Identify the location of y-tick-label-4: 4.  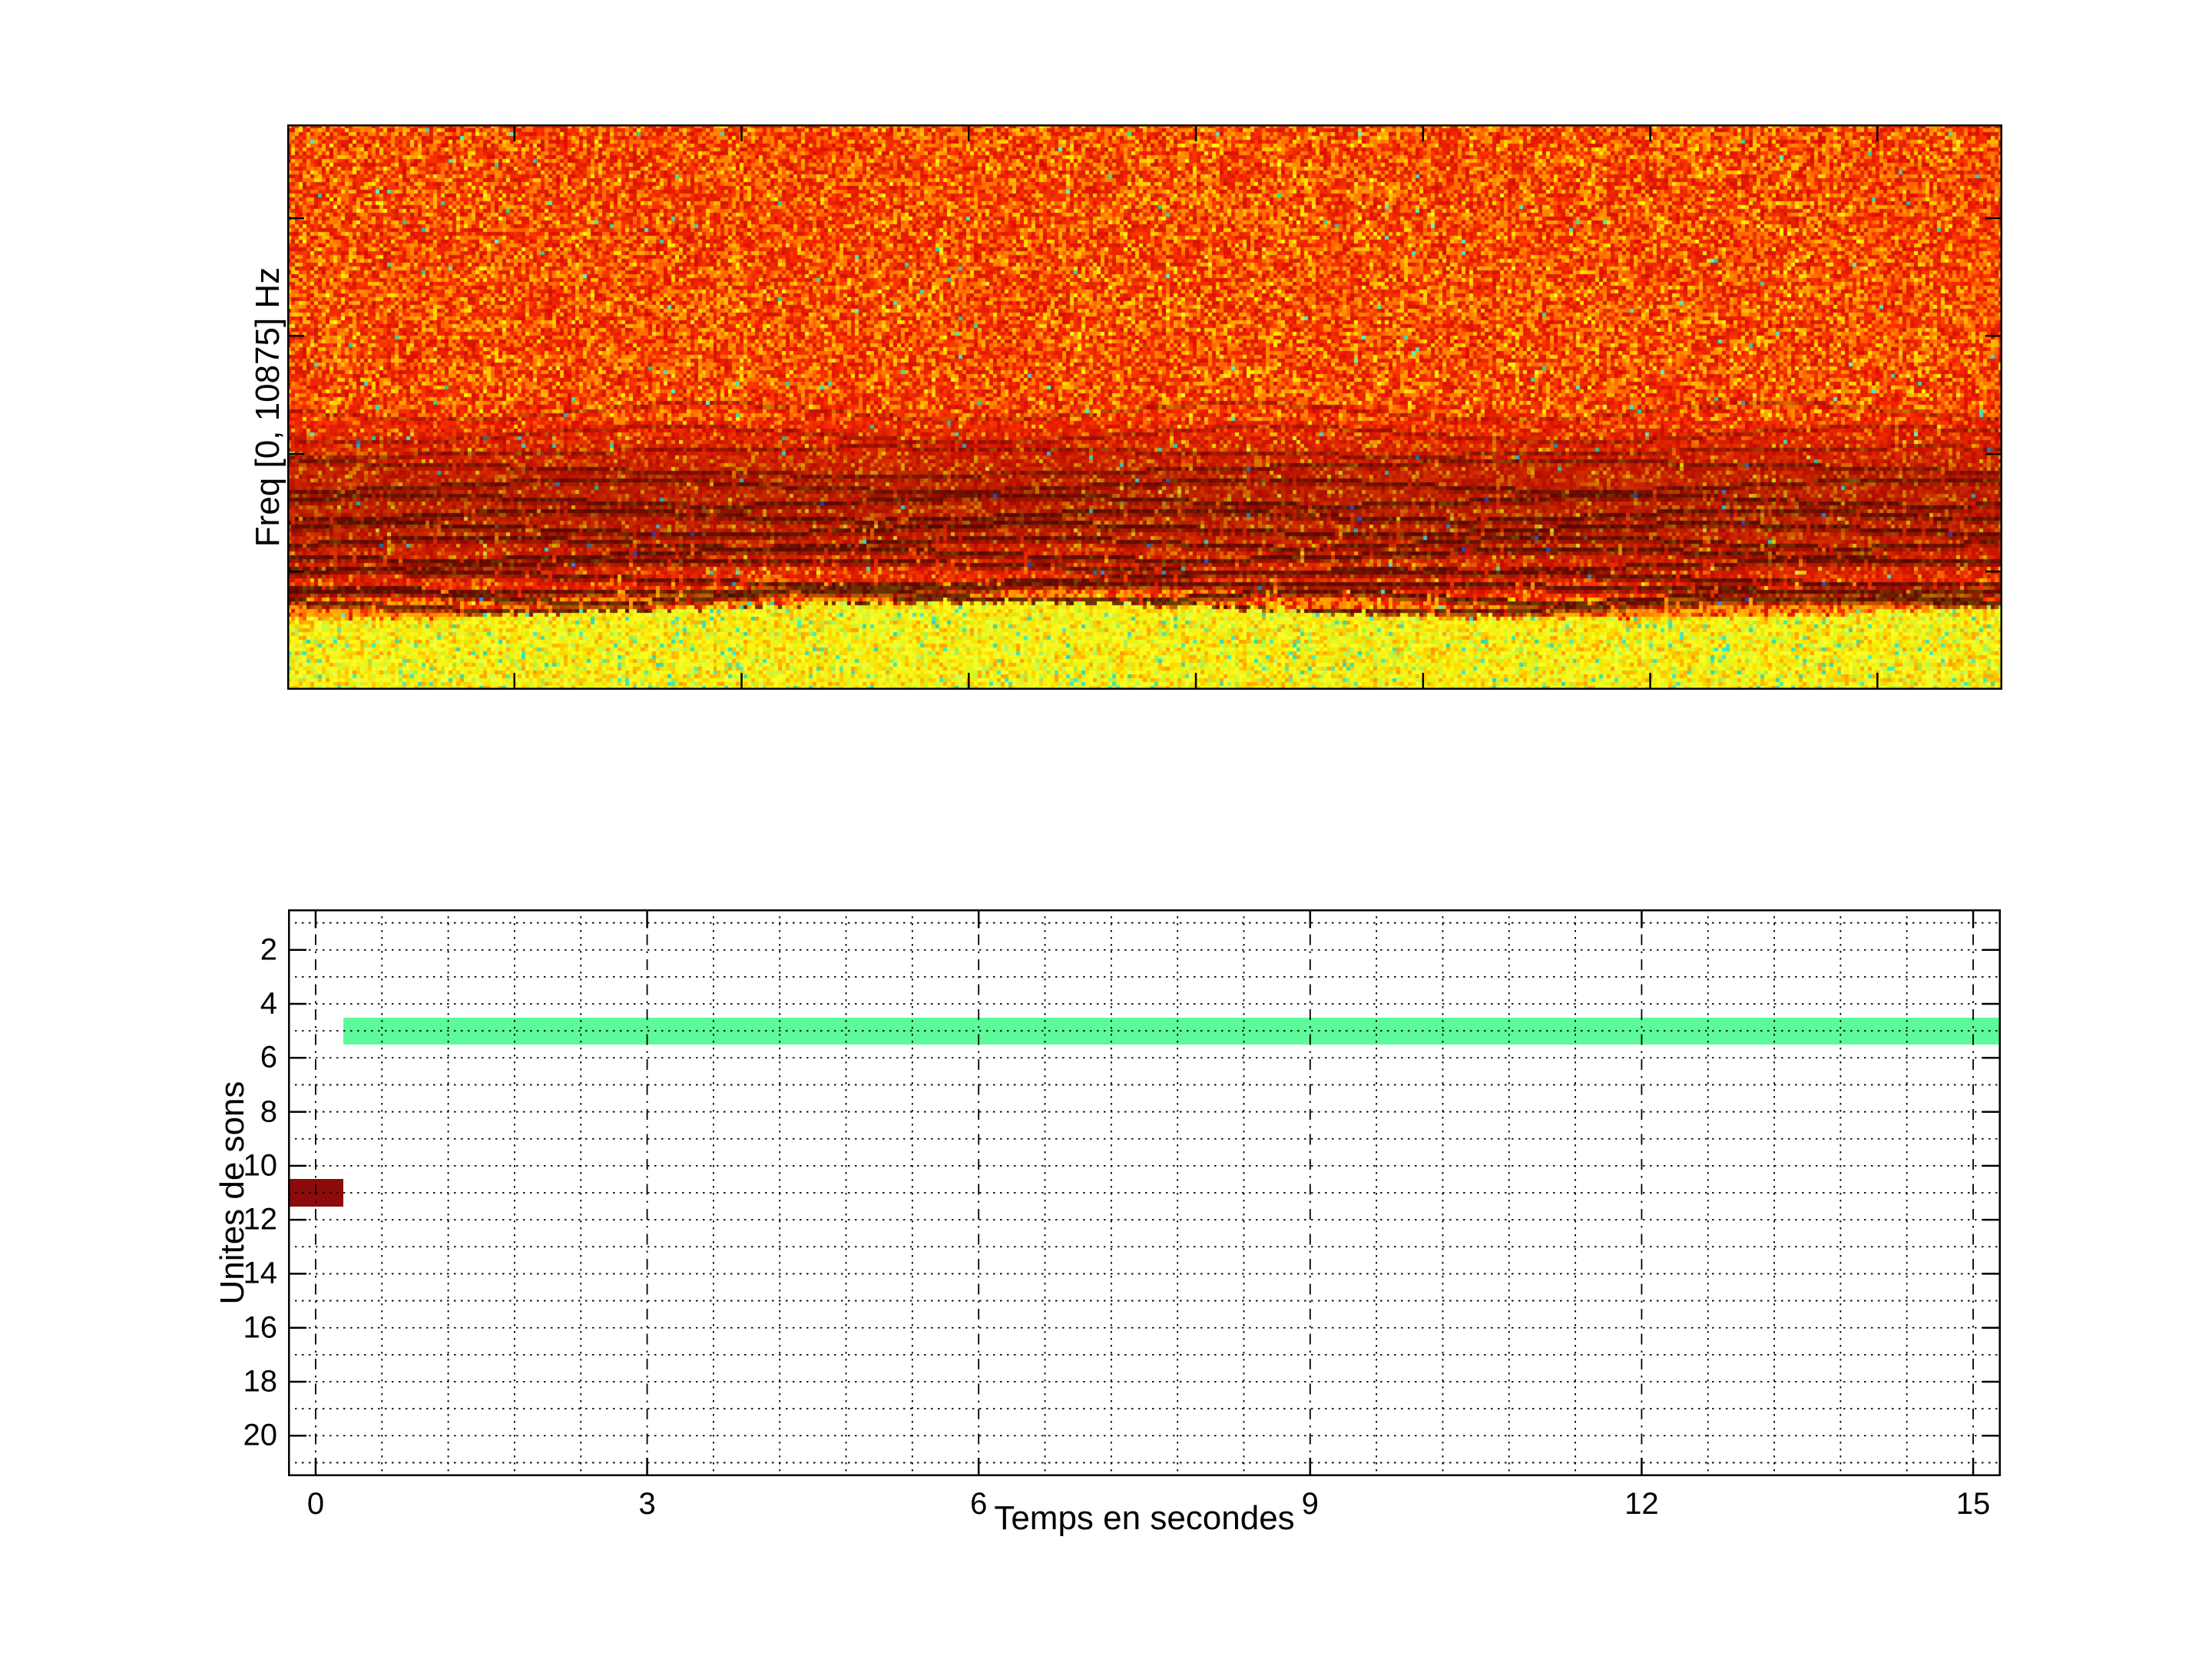
(269, 1003).